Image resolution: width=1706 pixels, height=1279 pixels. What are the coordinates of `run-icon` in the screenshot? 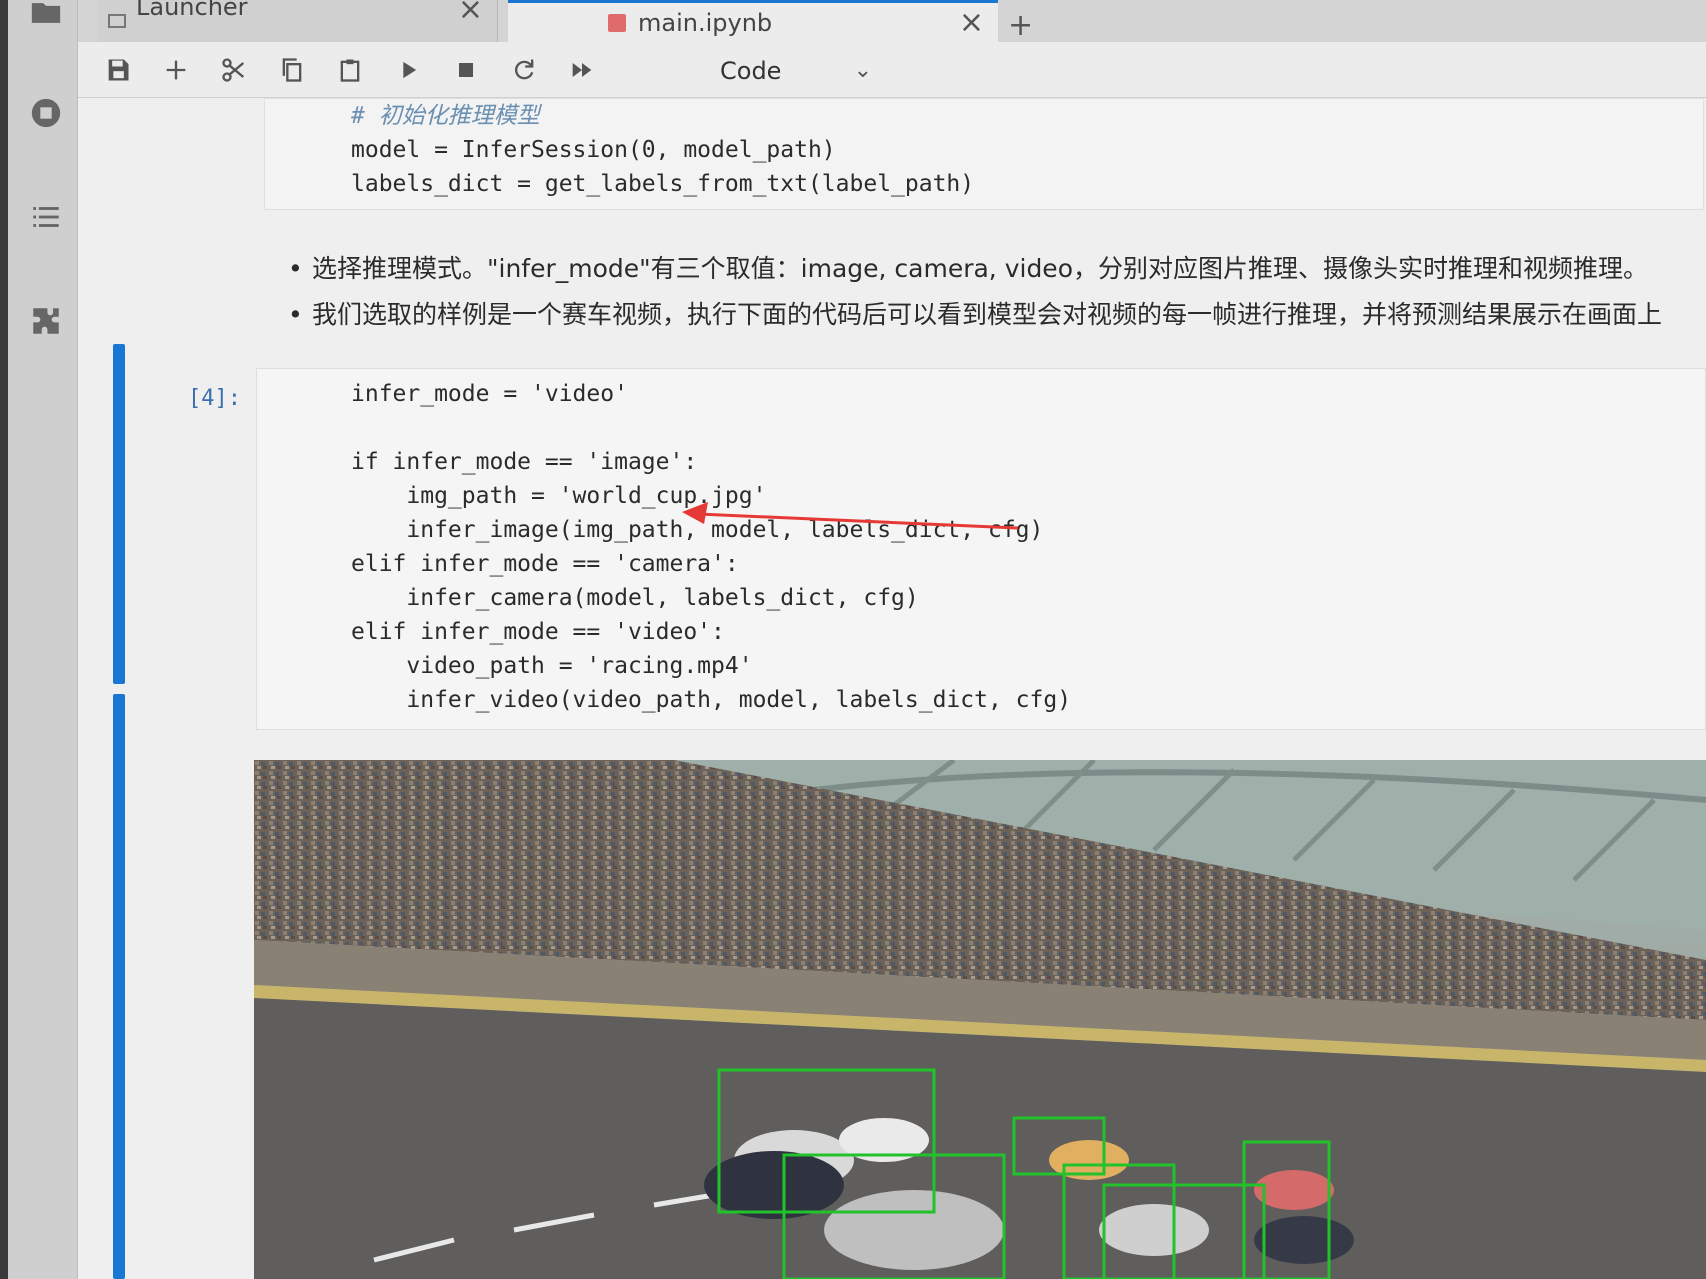 It's located at (408, 70).